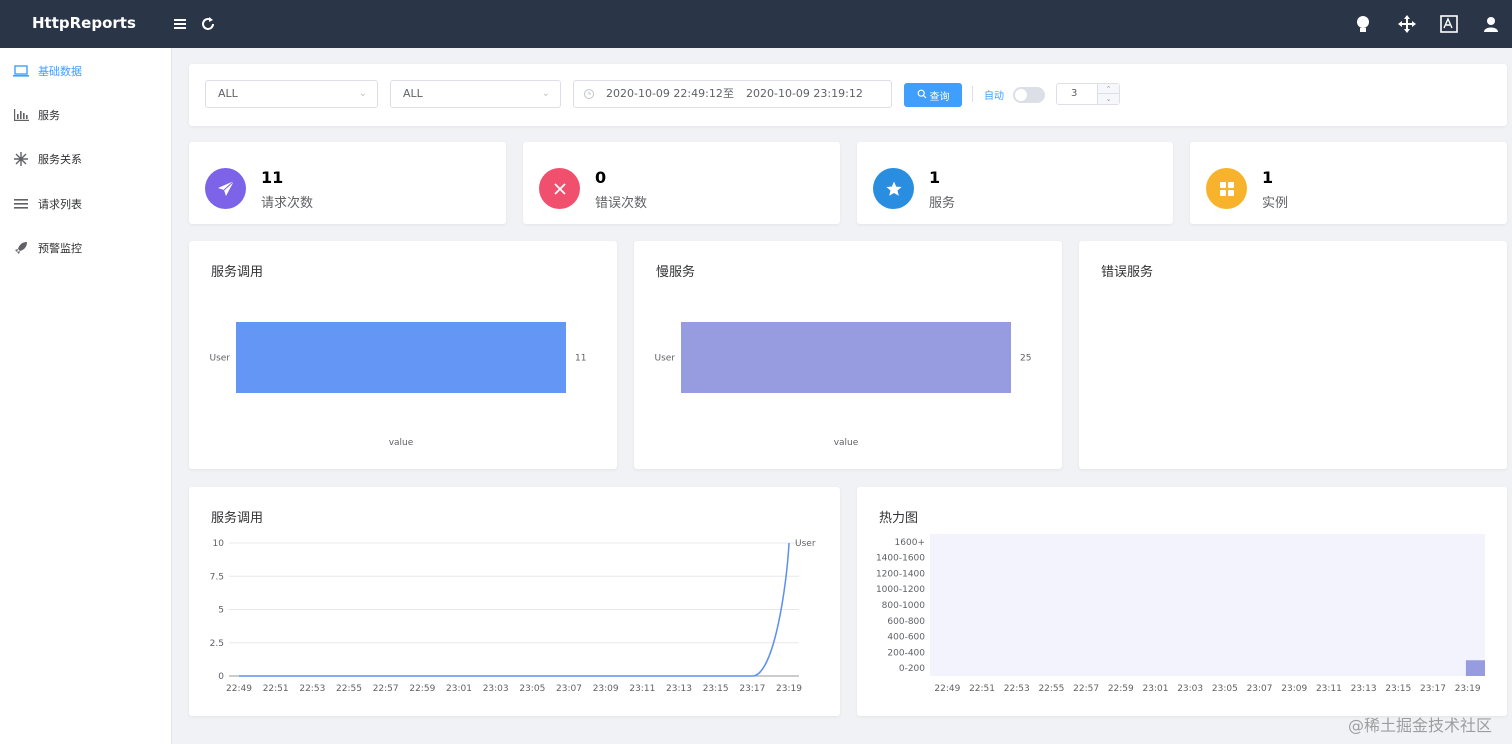  Describe the element at coordinates (1419, 725) in the screenshot. I see `watermark: @稀土掘金技术社区` at that location.